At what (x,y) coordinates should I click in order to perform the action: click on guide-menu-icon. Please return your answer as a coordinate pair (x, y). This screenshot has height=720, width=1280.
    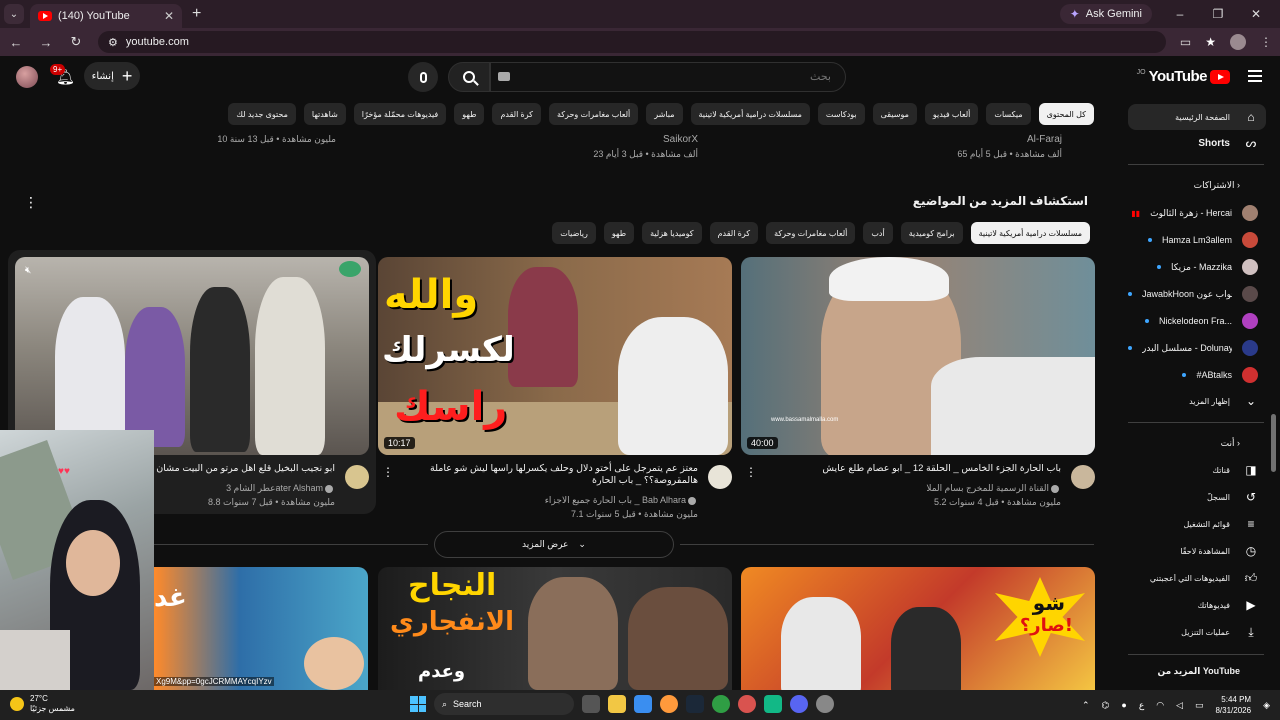
    Looking at the image, I should click on (1255, 76).